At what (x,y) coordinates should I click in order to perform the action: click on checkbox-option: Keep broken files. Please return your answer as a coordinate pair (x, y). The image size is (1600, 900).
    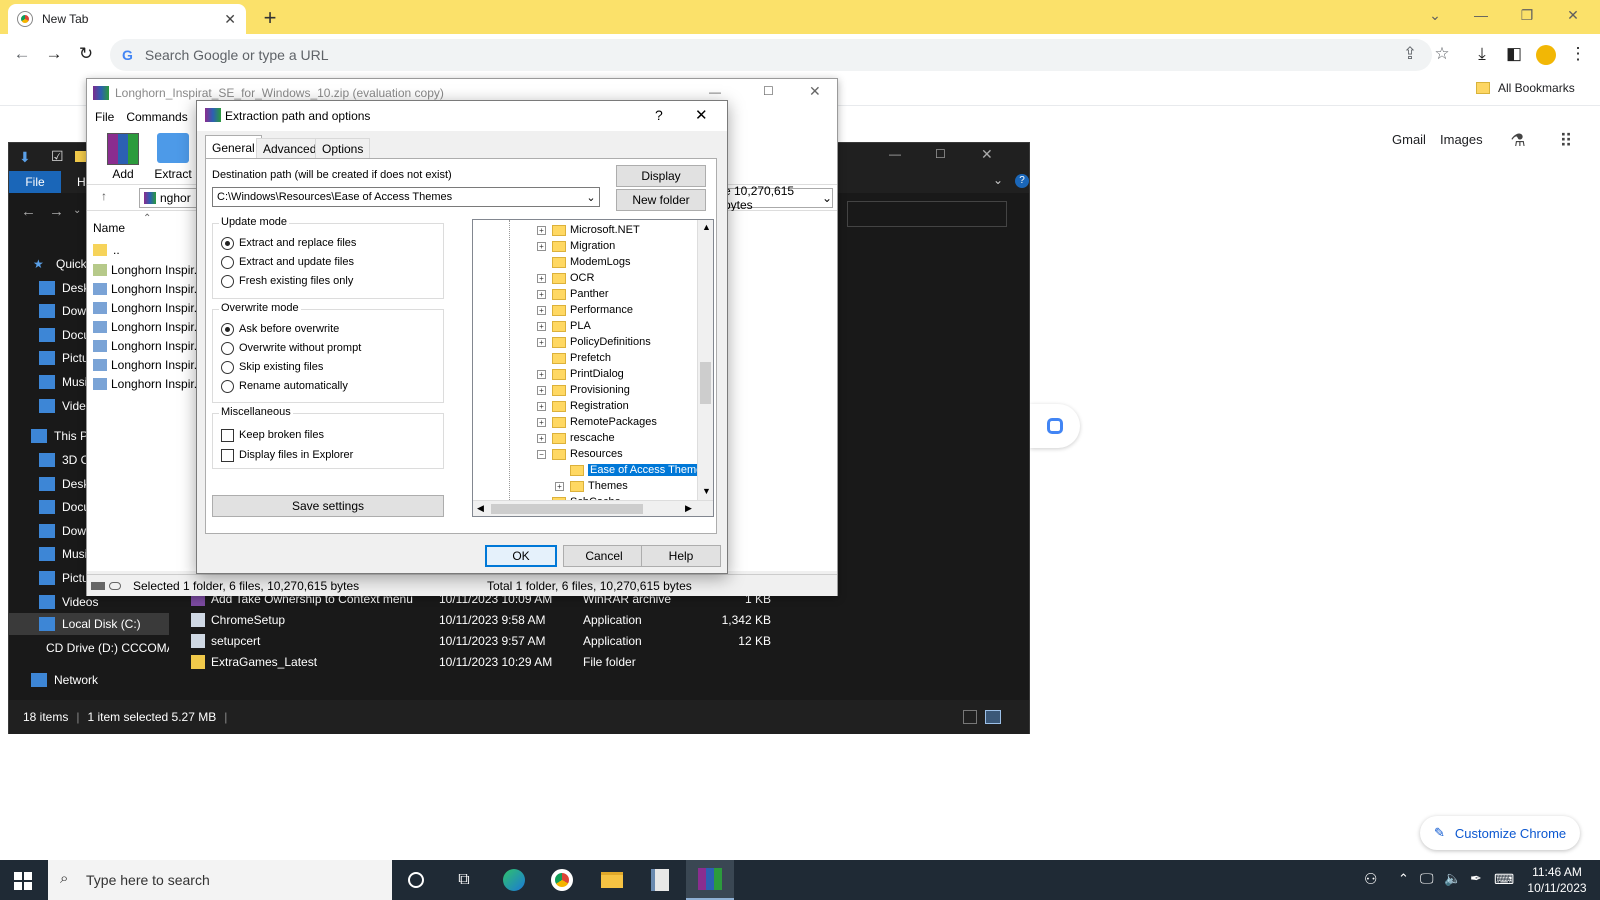
    Looking at the image, I should click on (272, 435).